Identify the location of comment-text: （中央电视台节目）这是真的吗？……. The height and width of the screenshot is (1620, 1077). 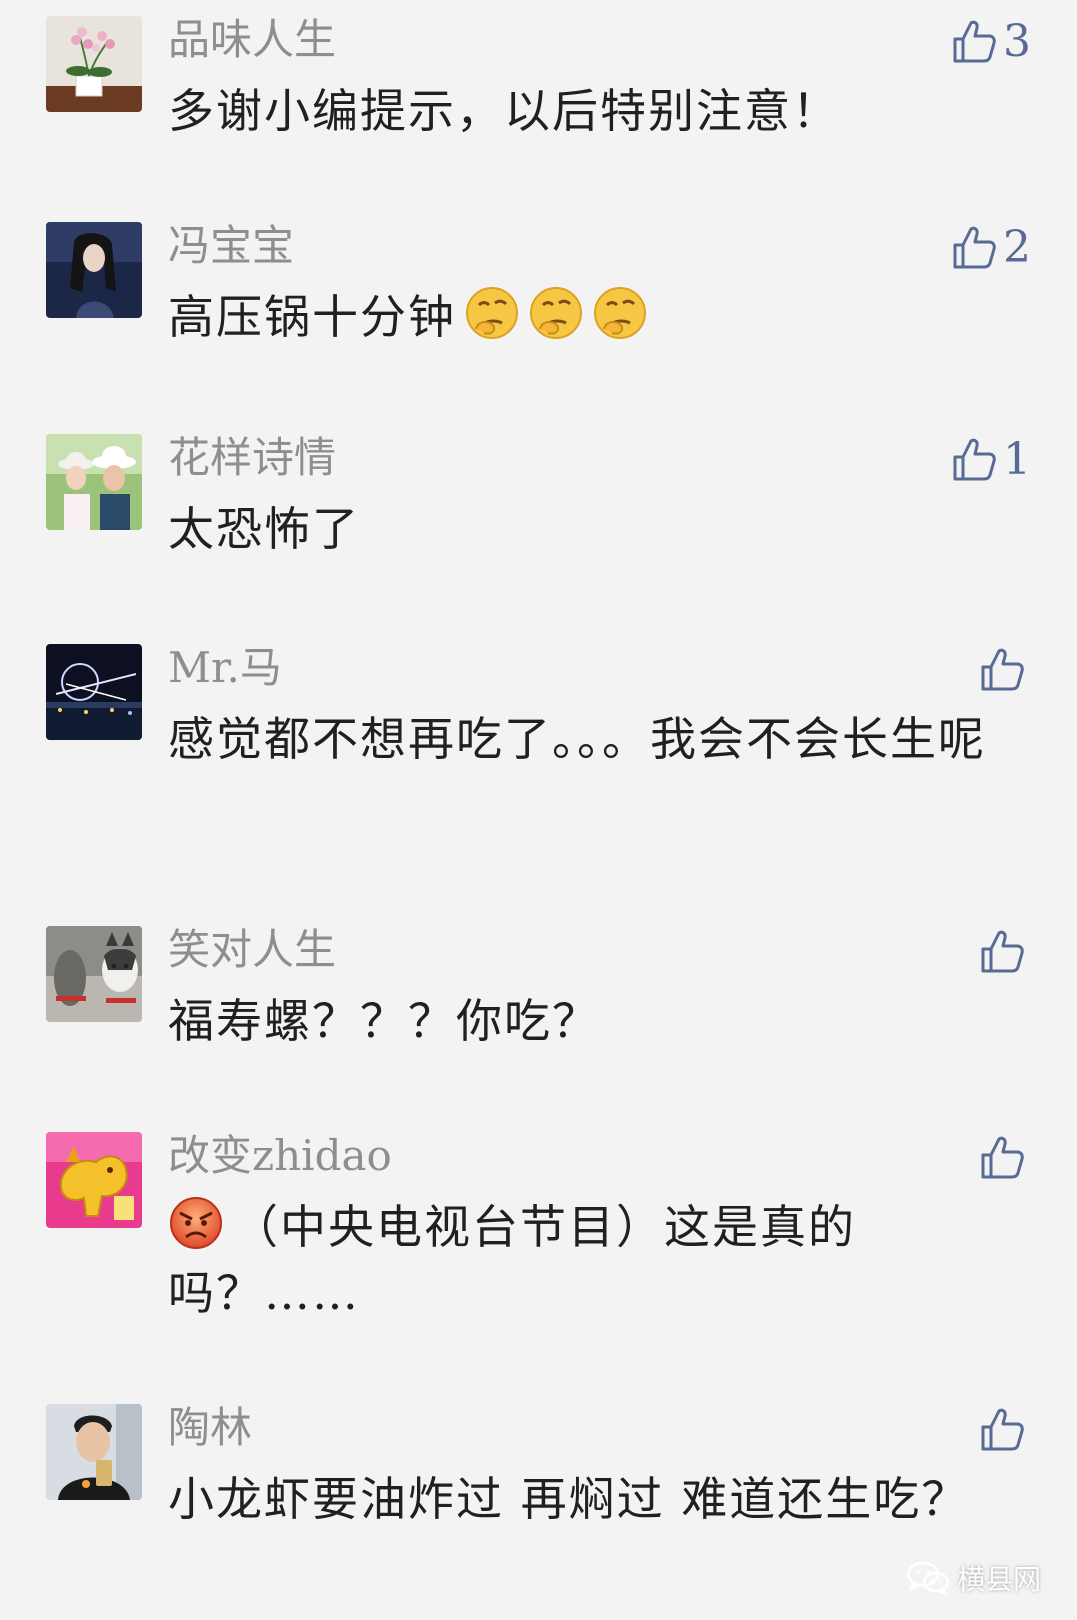
(593, 1260).